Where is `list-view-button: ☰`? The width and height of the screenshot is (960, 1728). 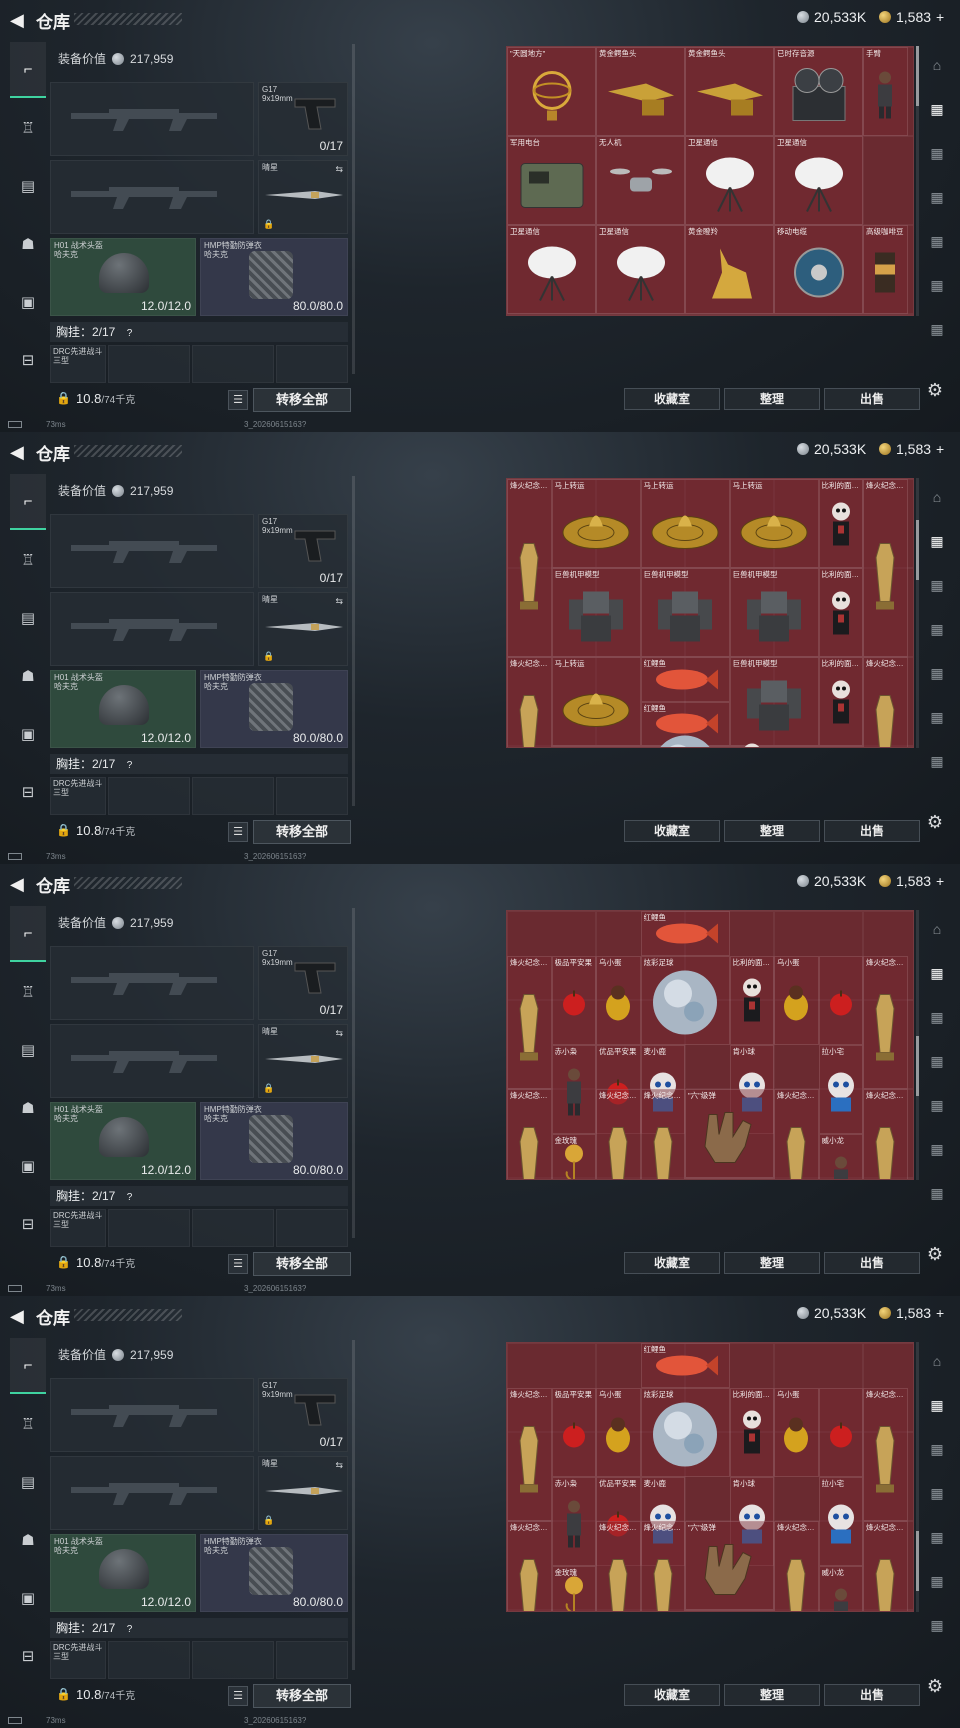 list-view-button: ☰ is located at coordinates (238, 832).